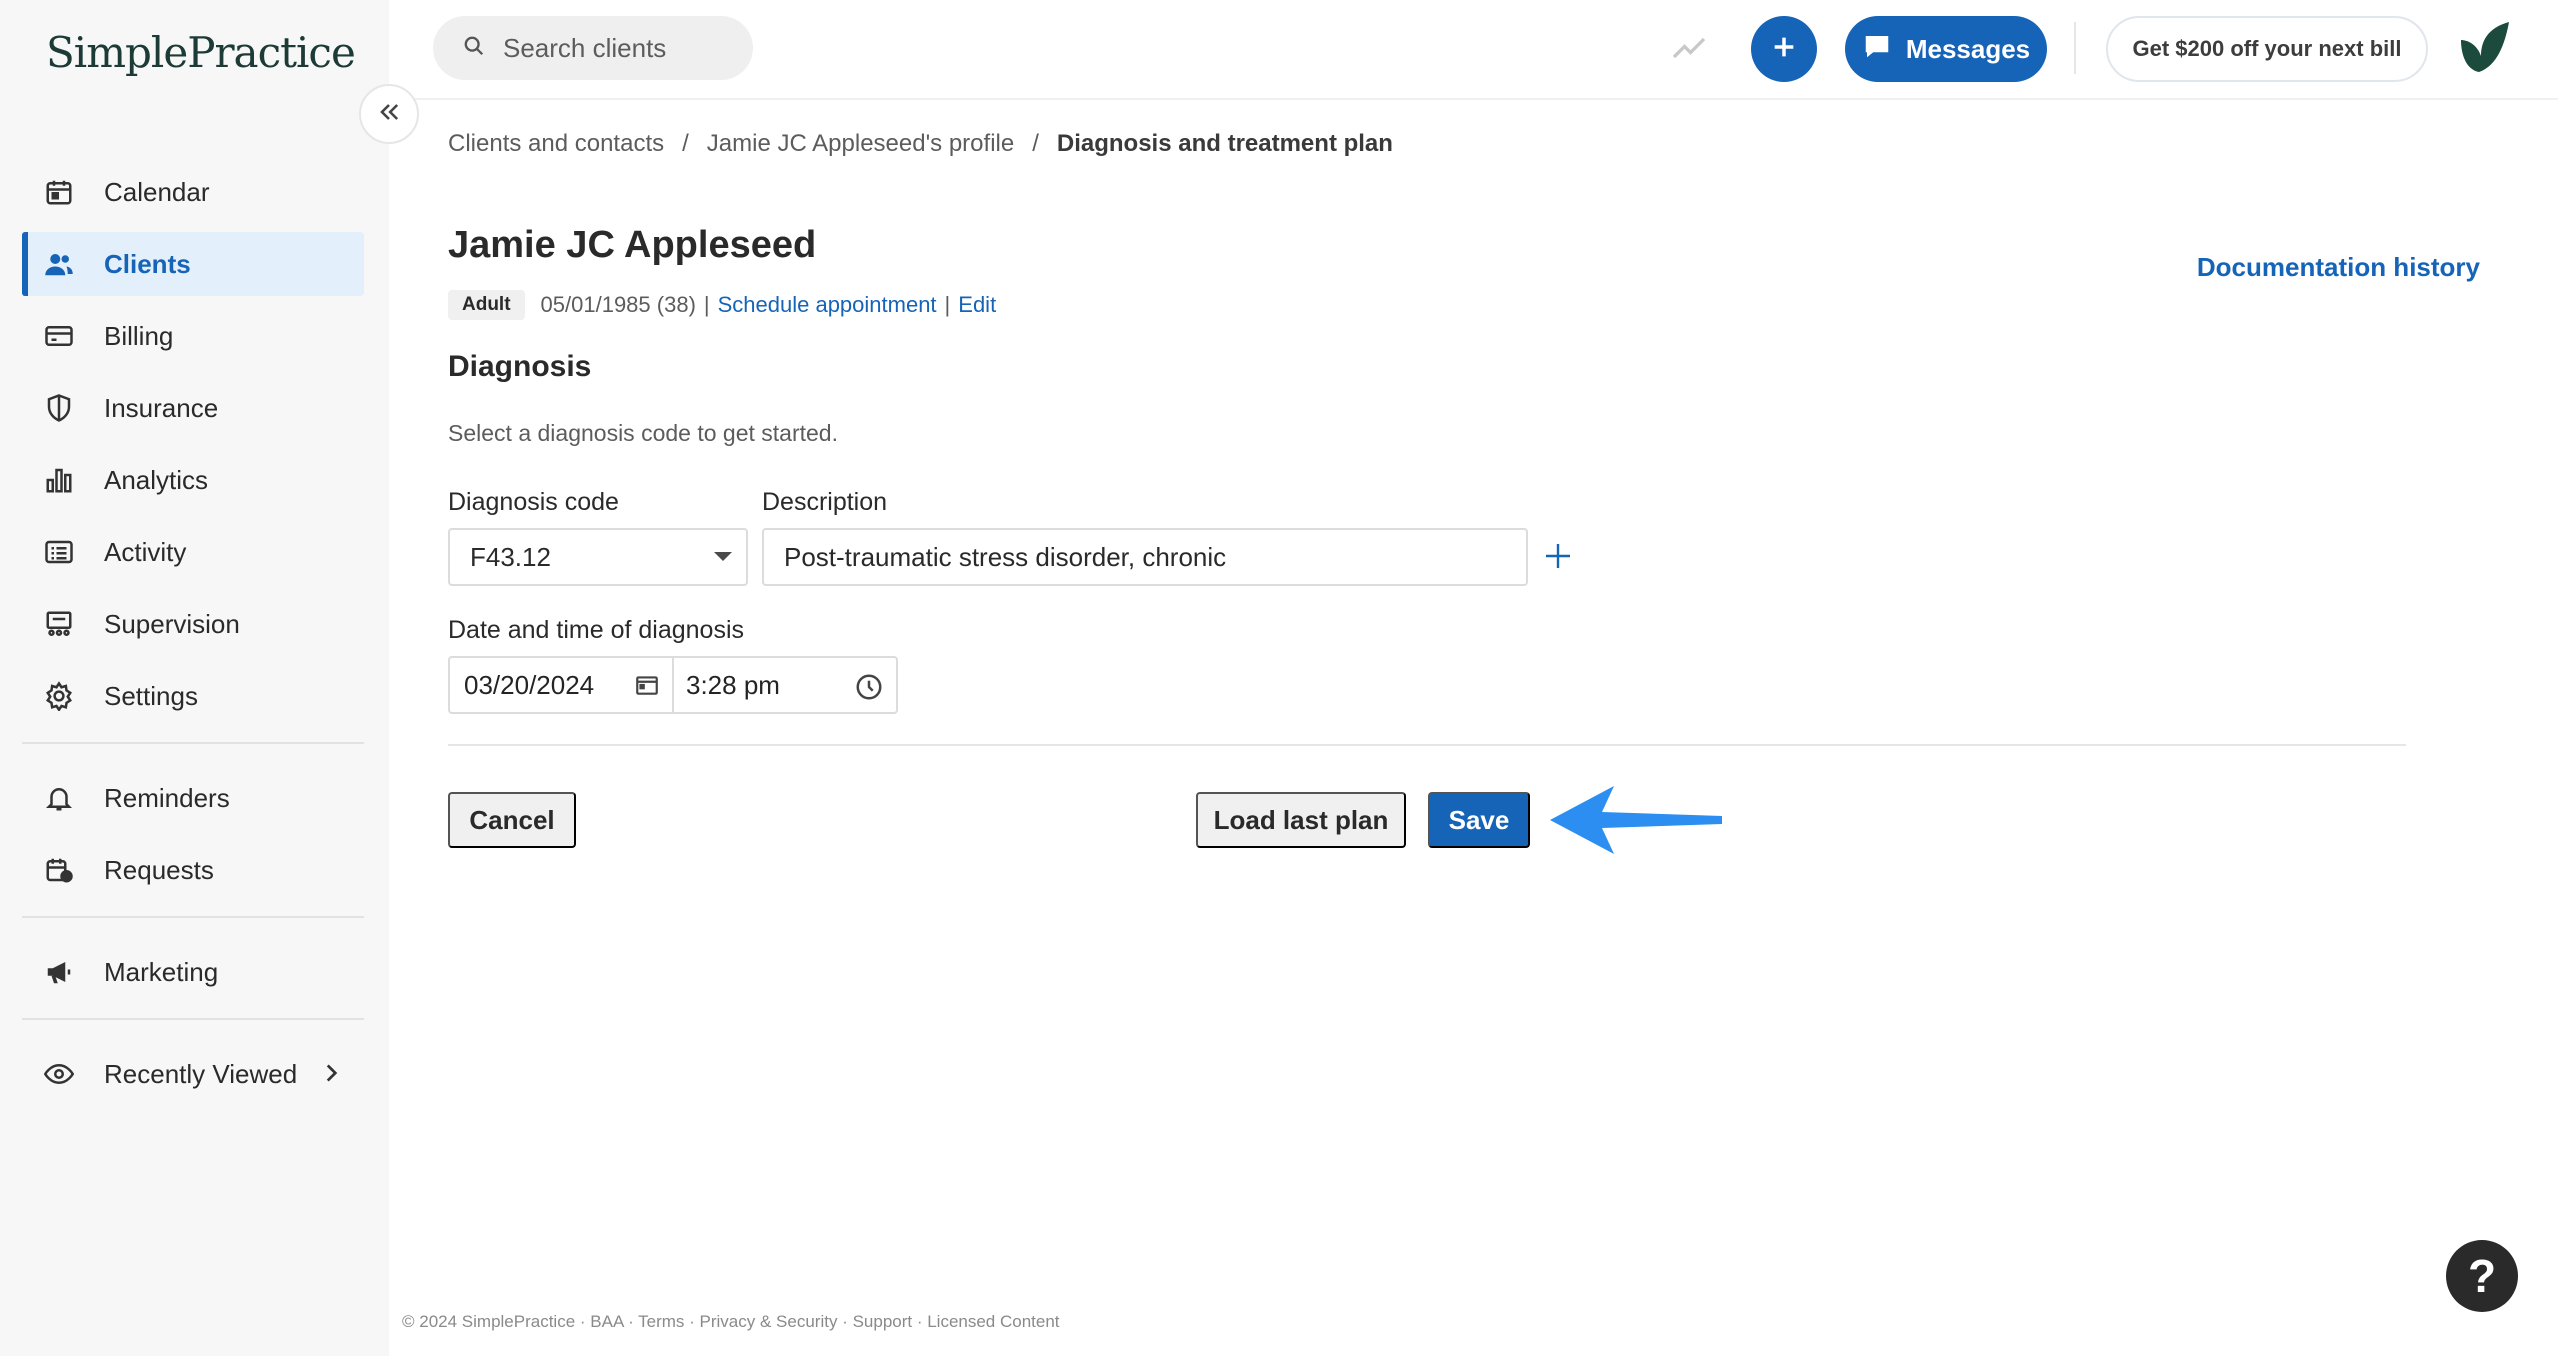  I want to click on sidebar-item-label: Calendar, so click(157, 191).